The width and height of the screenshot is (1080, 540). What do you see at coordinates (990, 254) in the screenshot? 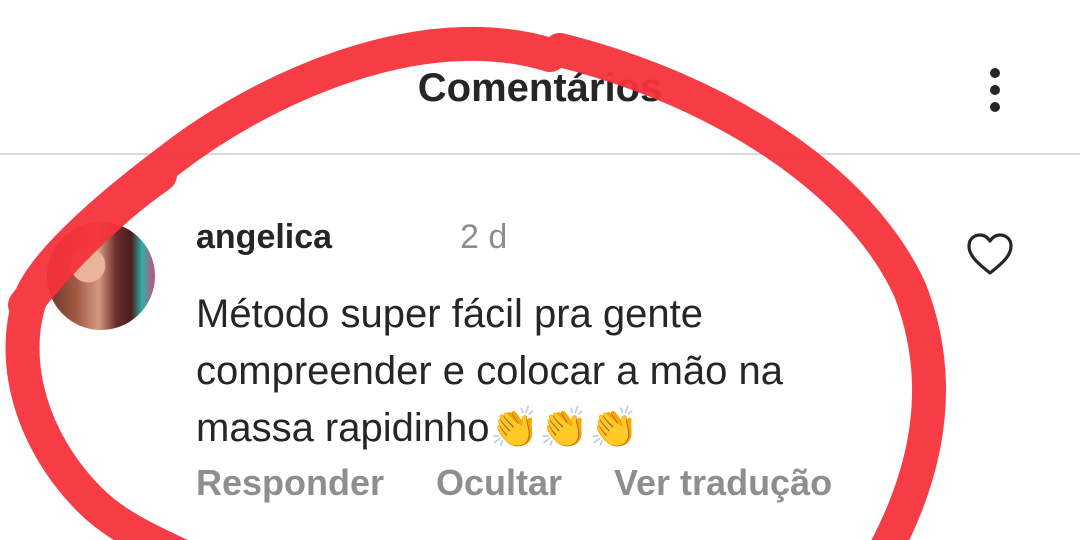
I see `heart-icon` at bounding box center [990, 254].